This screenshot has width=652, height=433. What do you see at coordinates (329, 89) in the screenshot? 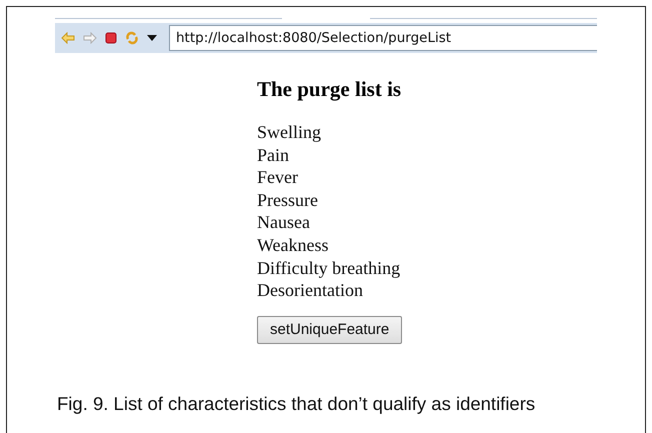
I see `page-heading: The purge list is` at bounding box center [329, 89].